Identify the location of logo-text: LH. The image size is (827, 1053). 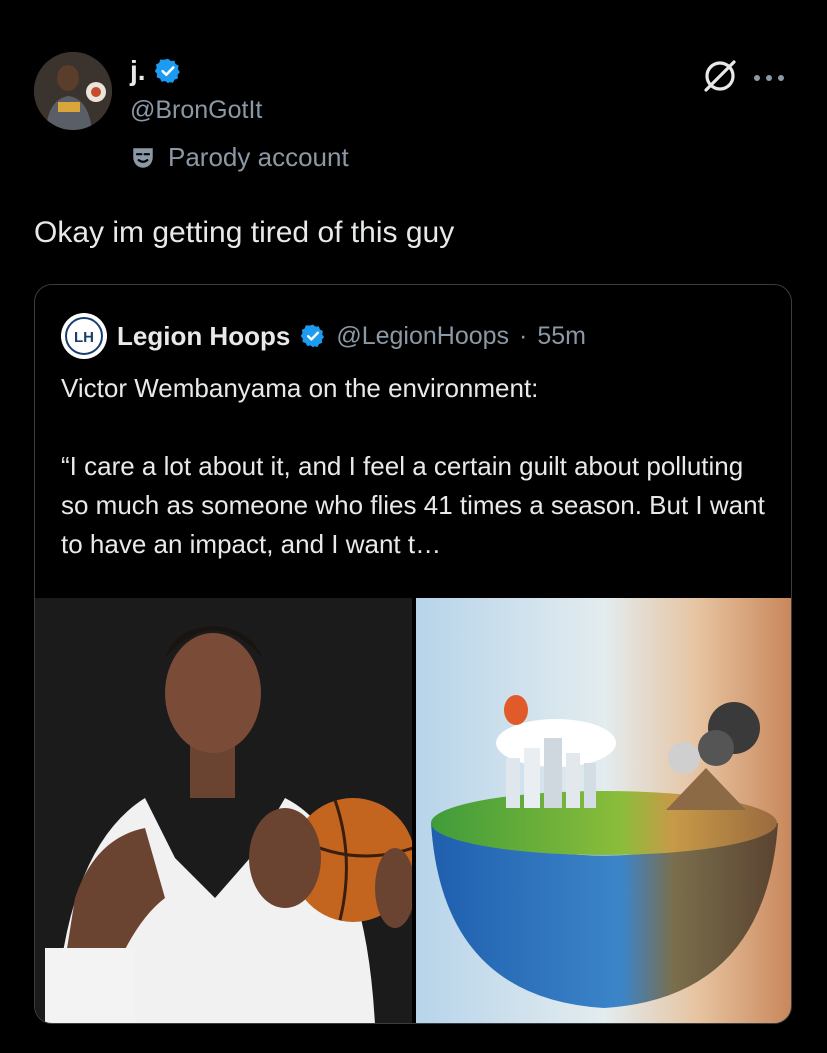
(84, 337).